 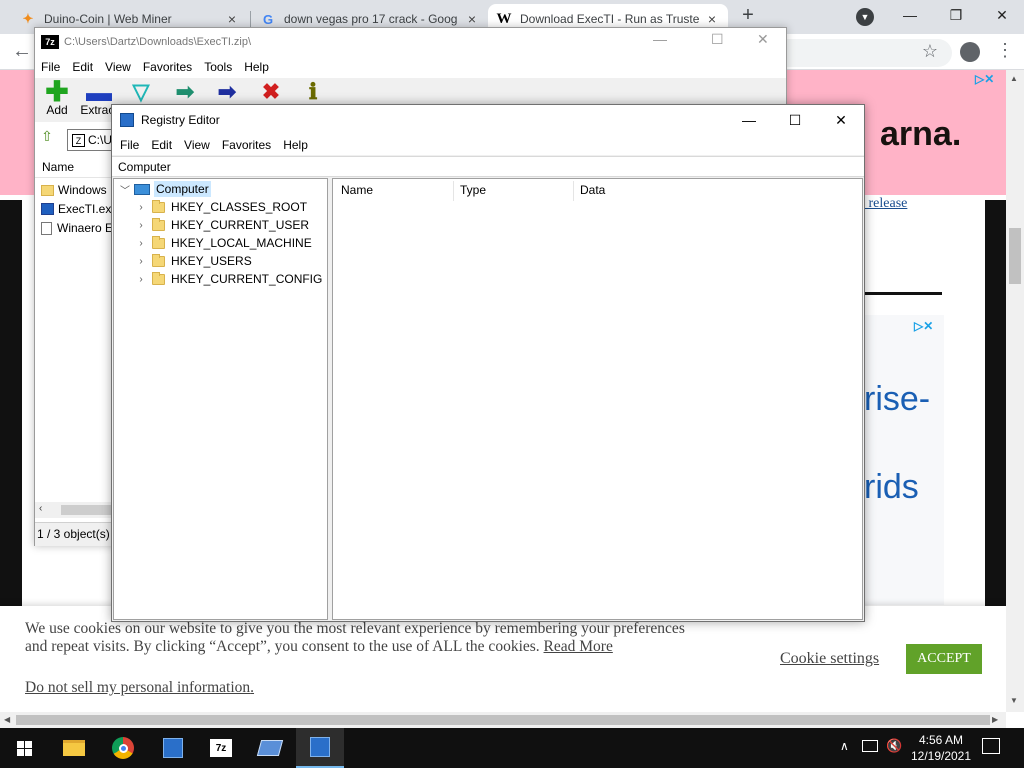 I want to click on page-right-border, so click(x=995, y=403).